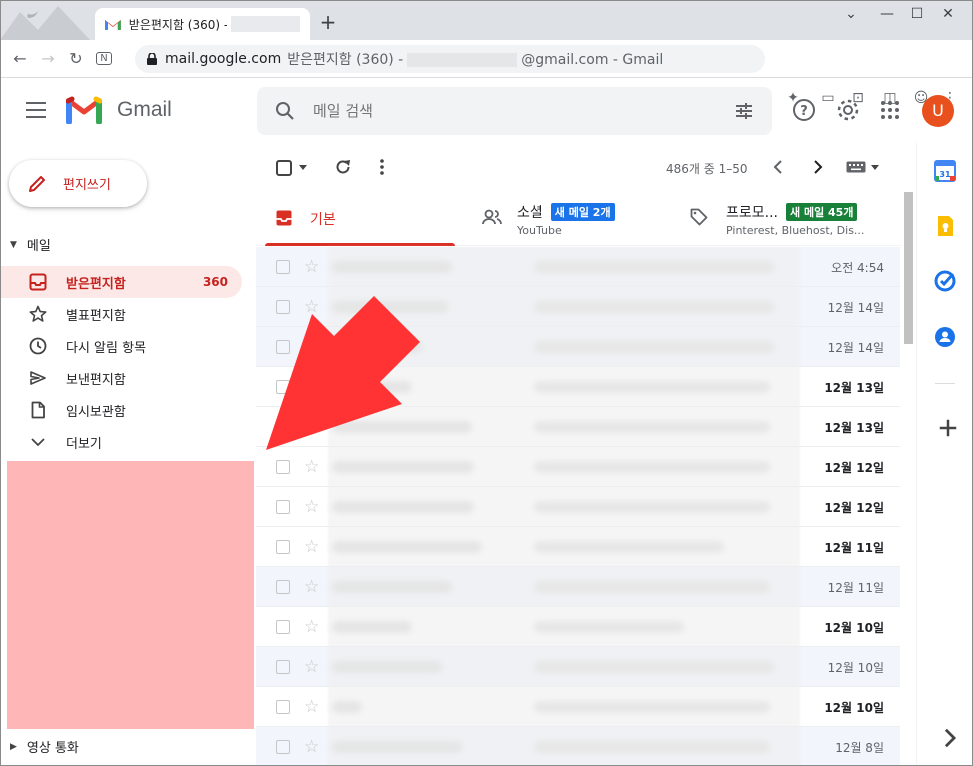 The image size is (973, 766). Describe the element at coordinates (38, 378) in the screenshot. I see `send-icon` at that location.